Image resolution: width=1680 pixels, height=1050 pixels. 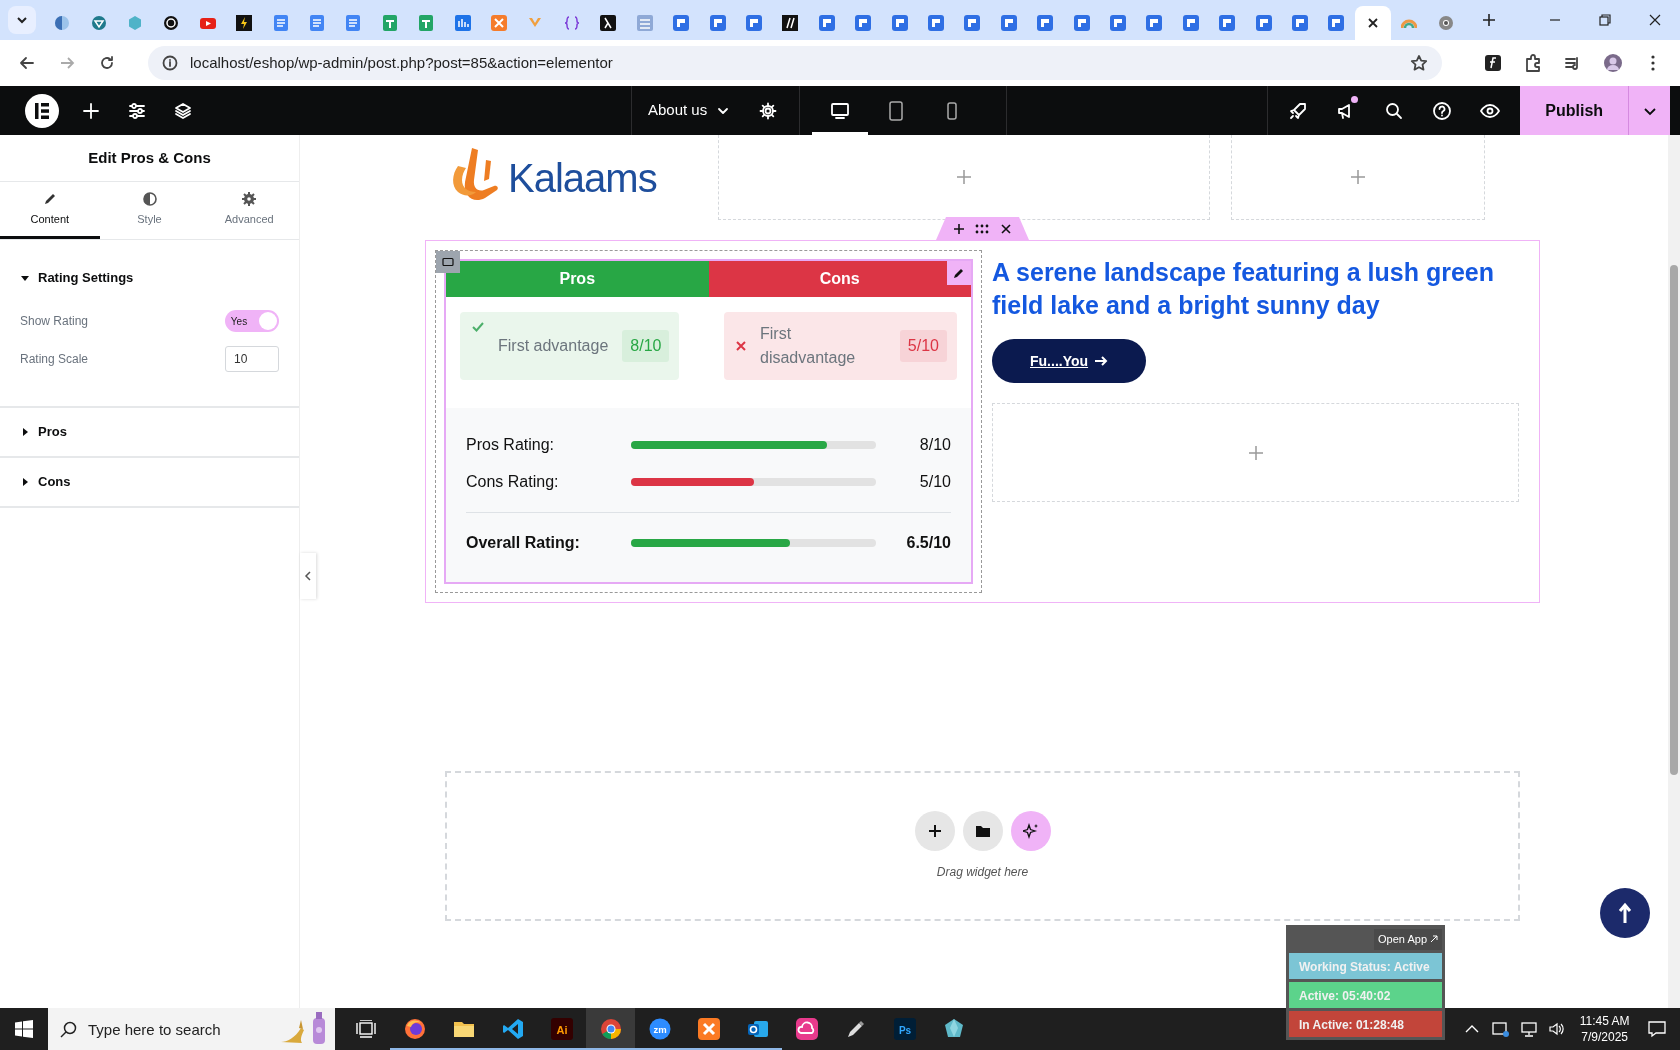 I want to click on publish-button: Publish, so click(x=1574, y=110).